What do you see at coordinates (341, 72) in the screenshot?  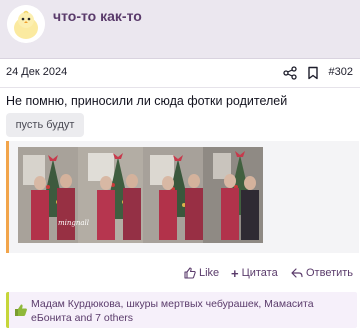 I see `post-number: #302` at bounding box center [341, 72].